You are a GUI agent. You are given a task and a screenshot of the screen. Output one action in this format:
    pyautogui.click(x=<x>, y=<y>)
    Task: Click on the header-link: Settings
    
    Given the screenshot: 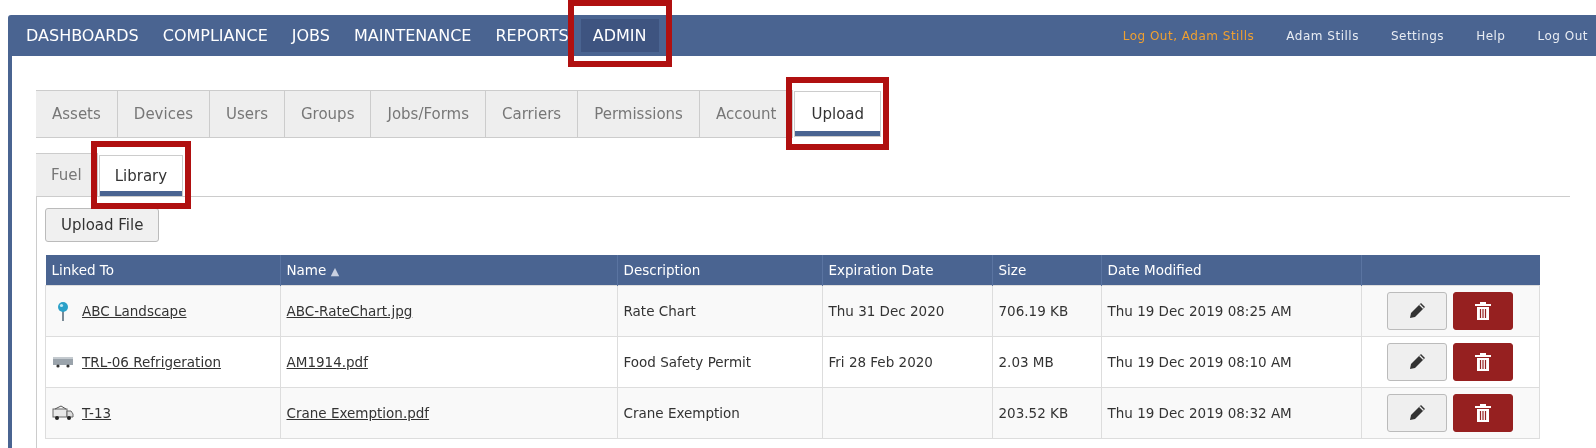 What is the action you would take?
    pyautogui.click(x=1401, y=35)
    